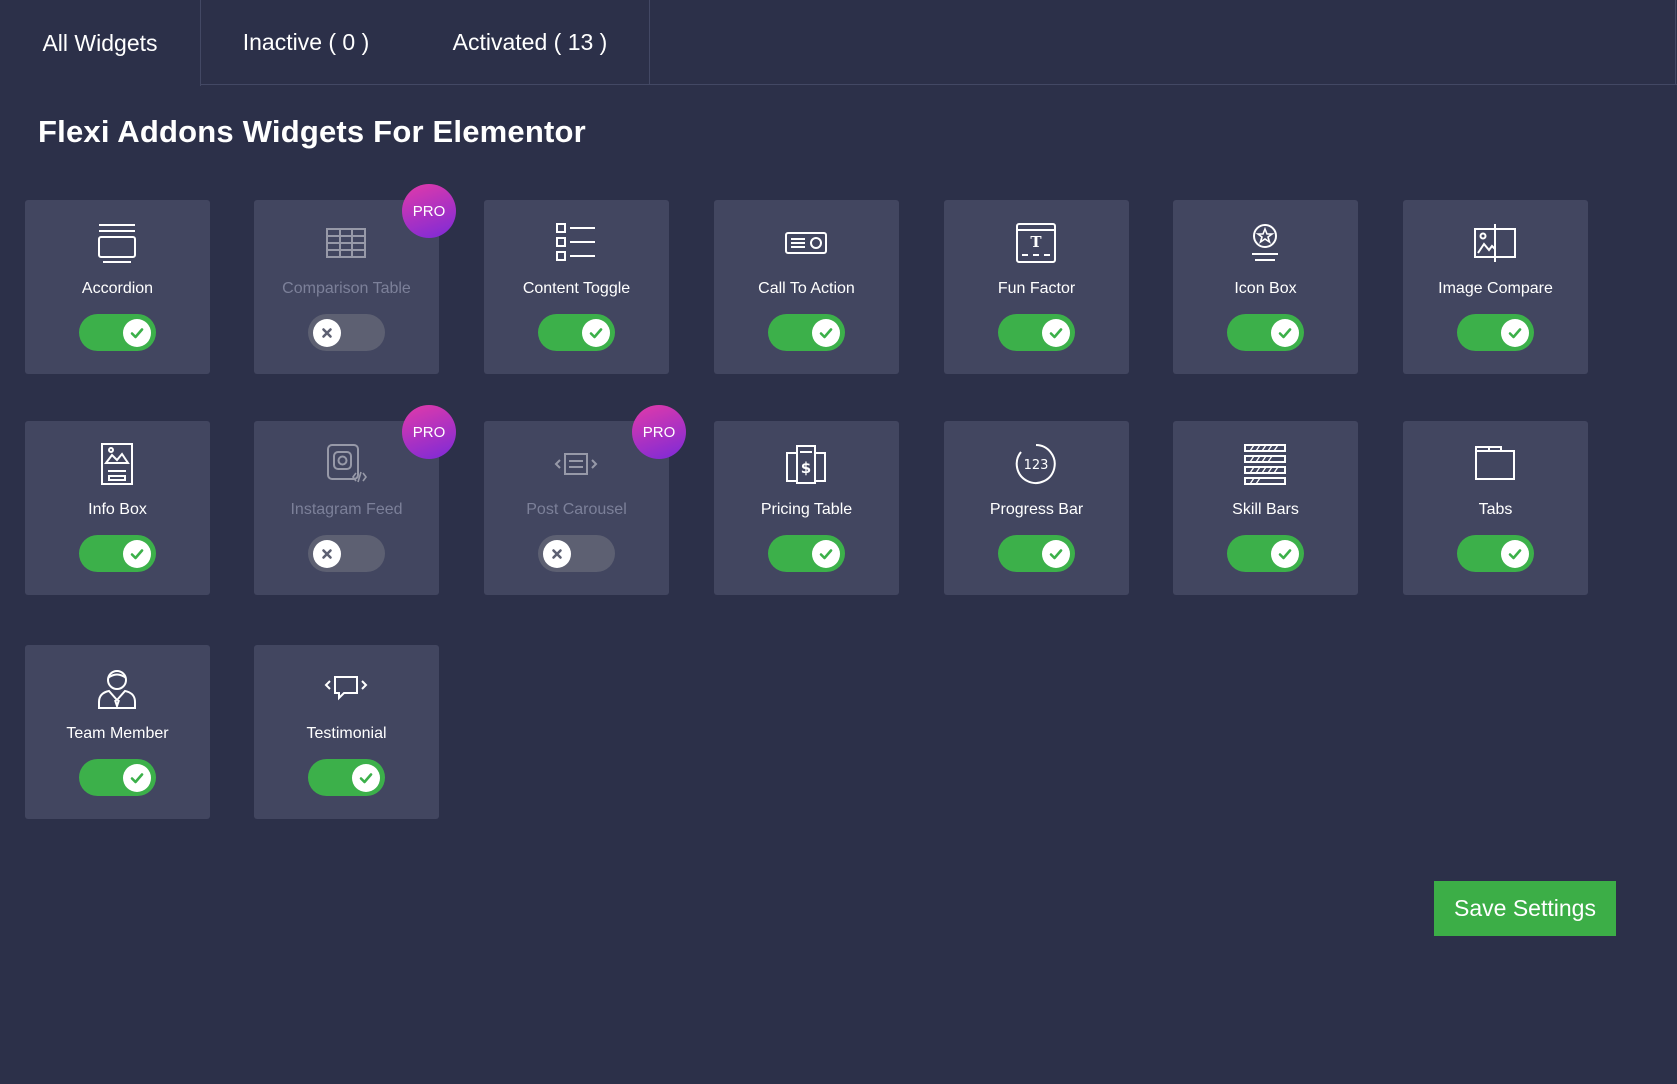 The width and height of the screenshot is (1677, 1084). What do you see at coordinates (117, 464) in the screenshot?
I see `info-box-icon` at bounding box center [117, 464].